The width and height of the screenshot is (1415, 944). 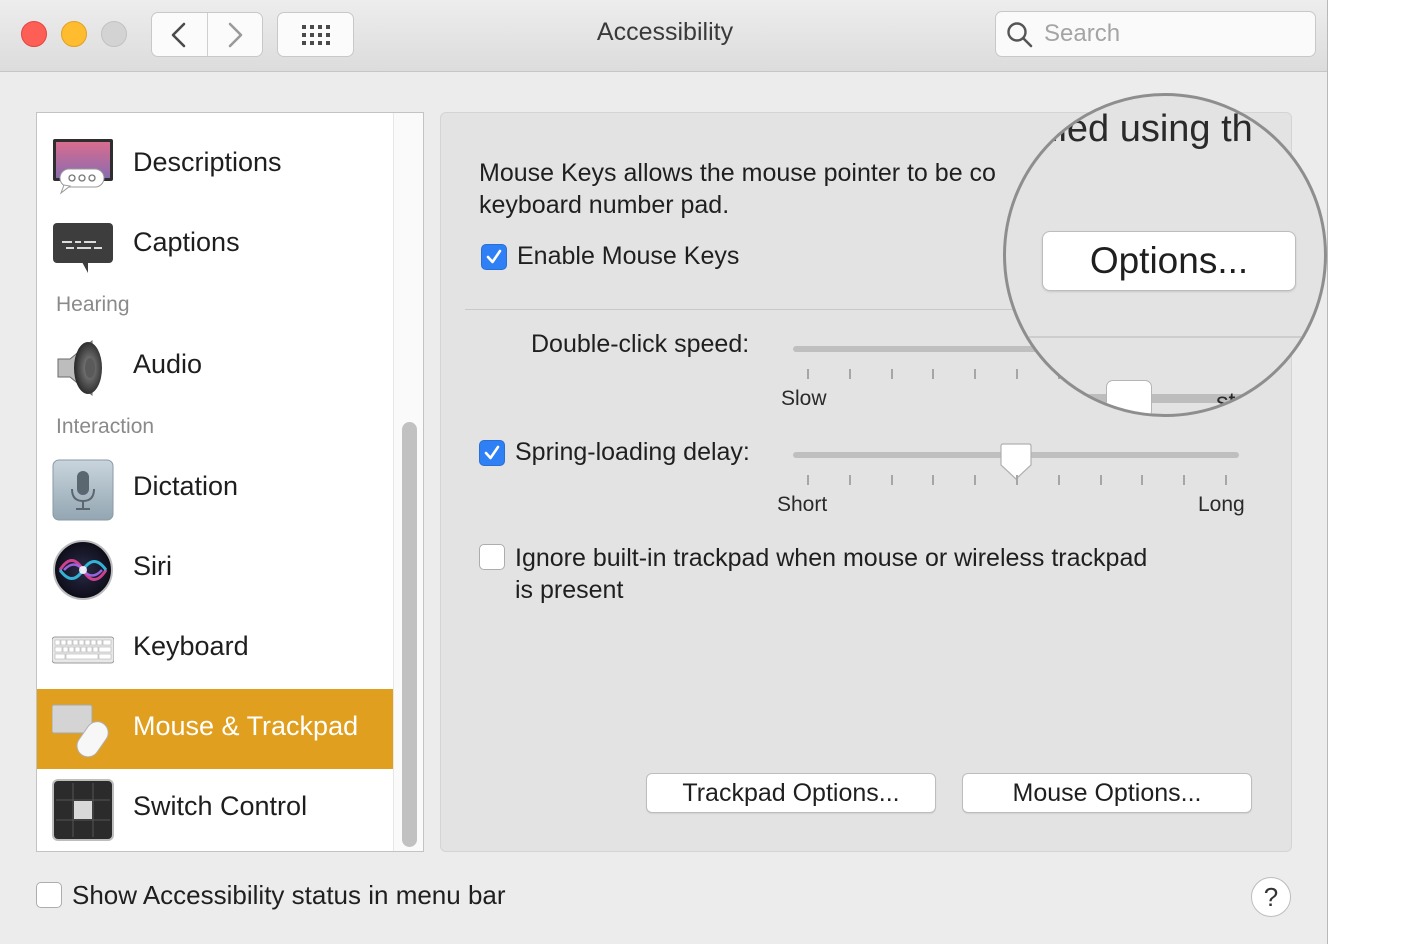 What do you see at coordinates (186, 486) in the screenshot?
I see `sidebar-item-label: Dictation` at bounding box center [186, 486].